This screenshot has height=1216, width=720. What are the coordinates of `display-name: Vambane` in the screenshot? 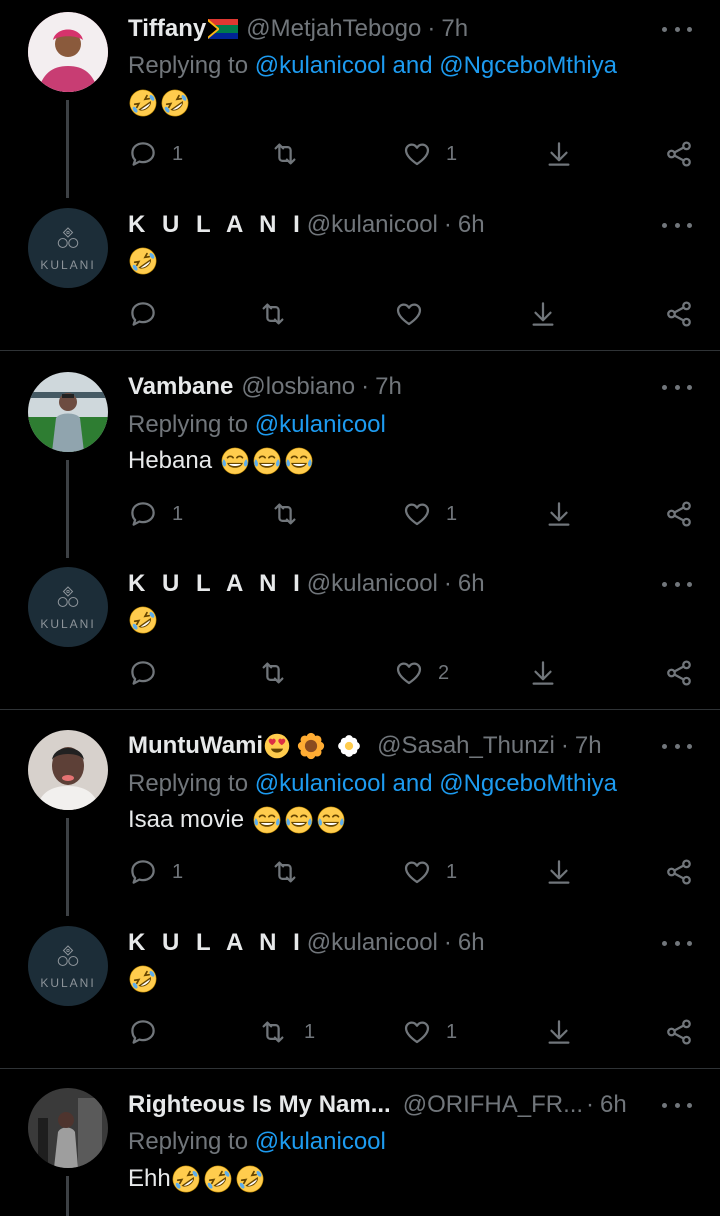 It's located at (180, 387).